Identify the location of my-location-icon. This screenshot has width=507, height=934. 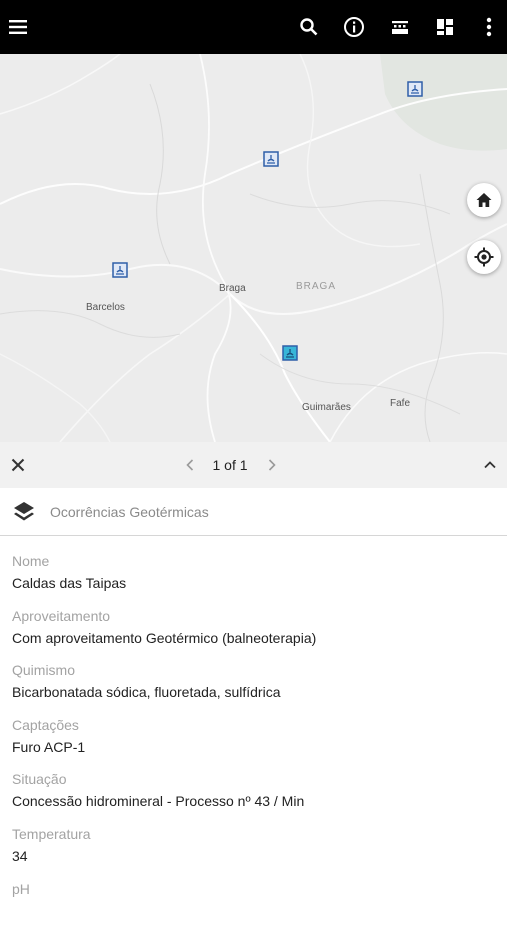
(484, 257).